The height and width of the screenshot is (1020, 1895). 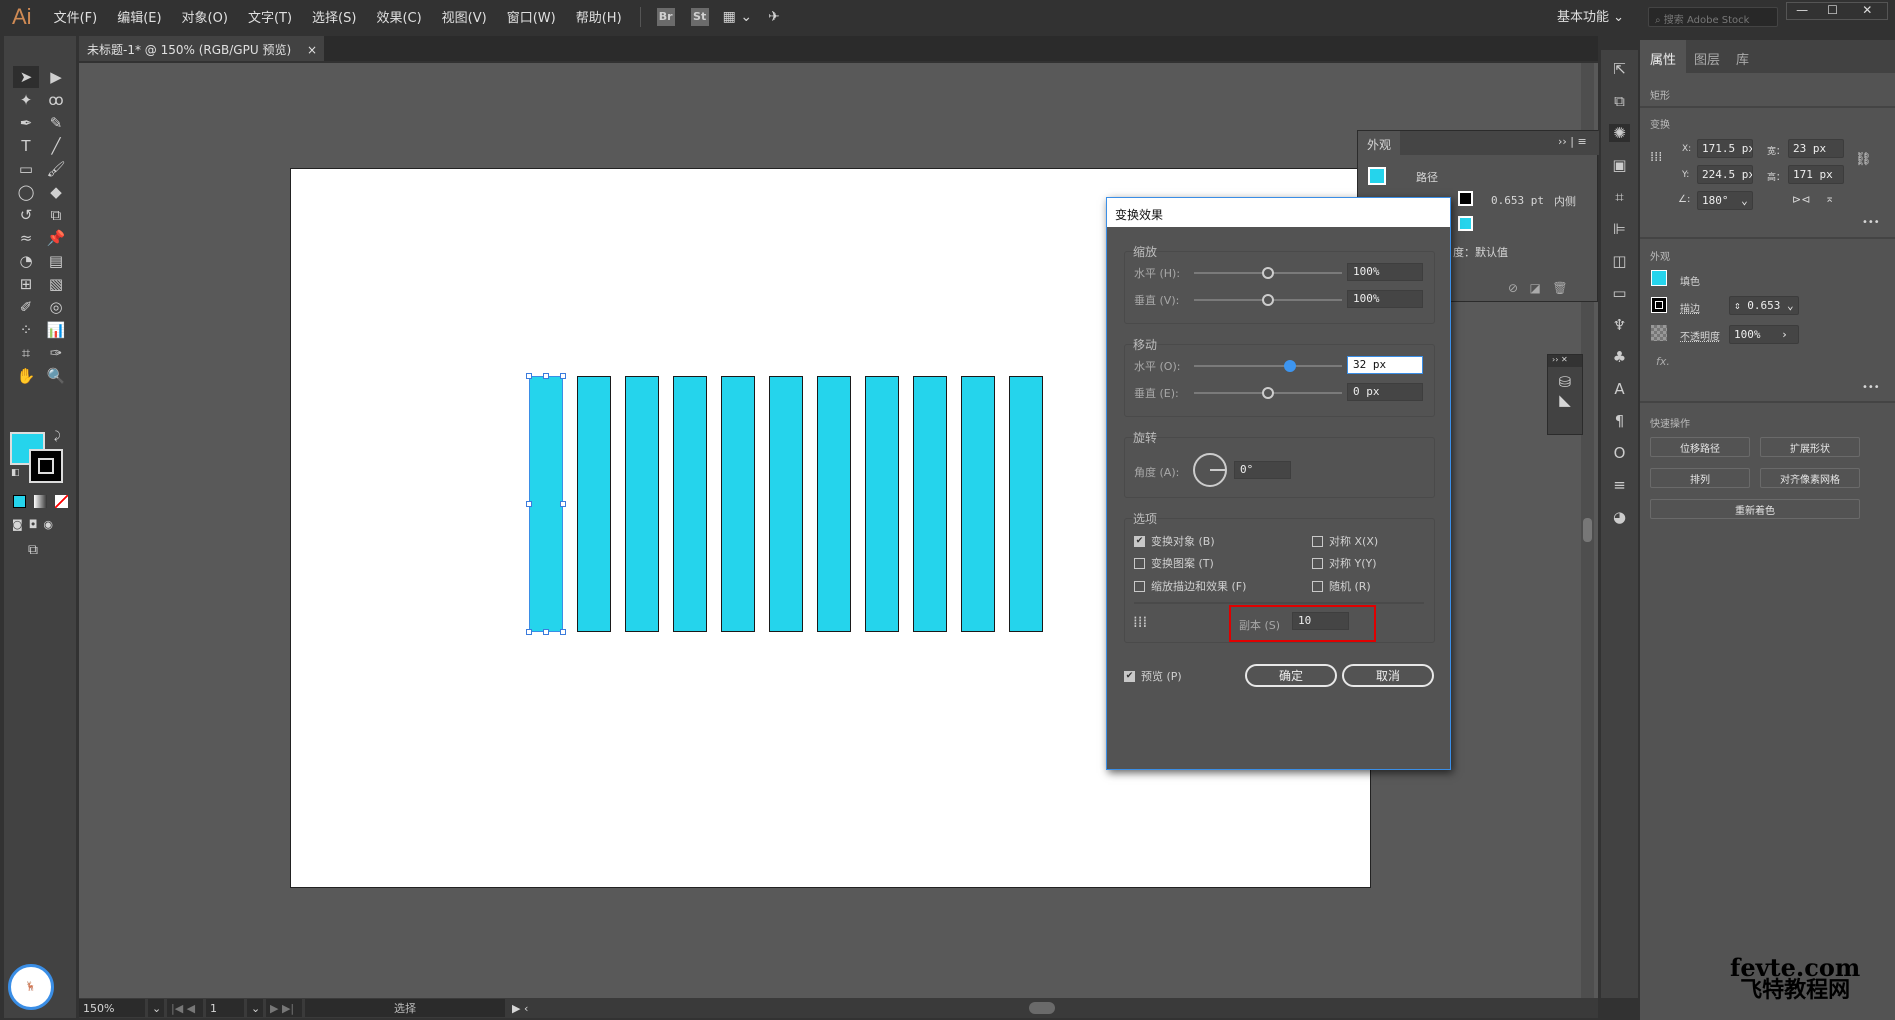 What do you see at coordinates (1619, 293) in the screenshot?
I see `gradient-icon: ▭` at bounding box center [1619, 293].